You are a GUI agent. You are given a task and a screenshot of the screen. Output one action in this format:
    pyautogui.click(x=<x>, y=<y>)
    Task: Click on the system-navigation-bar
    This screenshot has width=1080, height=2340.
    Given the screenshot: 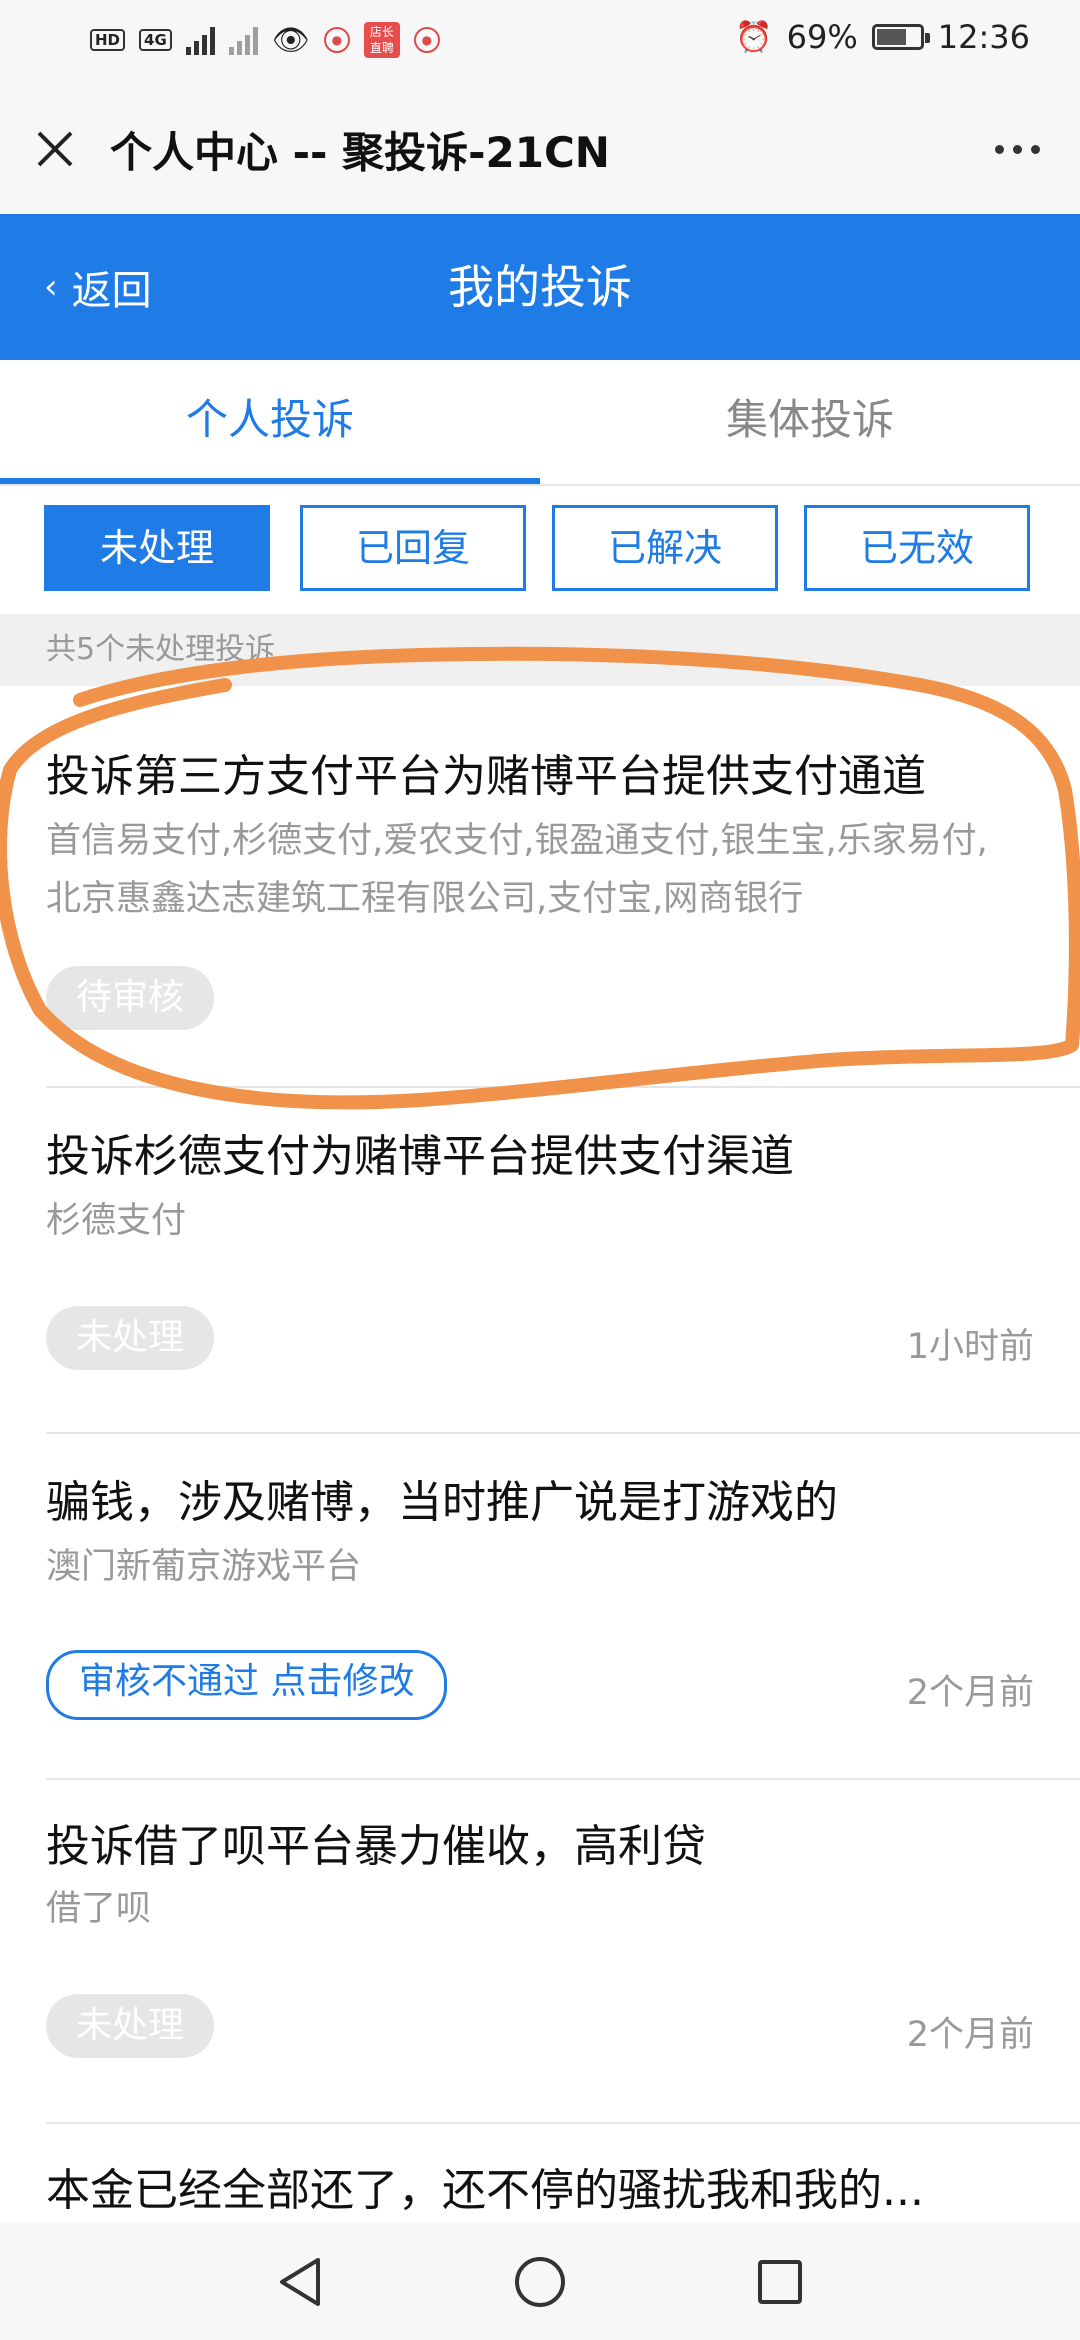 What is the action you would take?
    pyautogui.click(x=540, y=2281)
    